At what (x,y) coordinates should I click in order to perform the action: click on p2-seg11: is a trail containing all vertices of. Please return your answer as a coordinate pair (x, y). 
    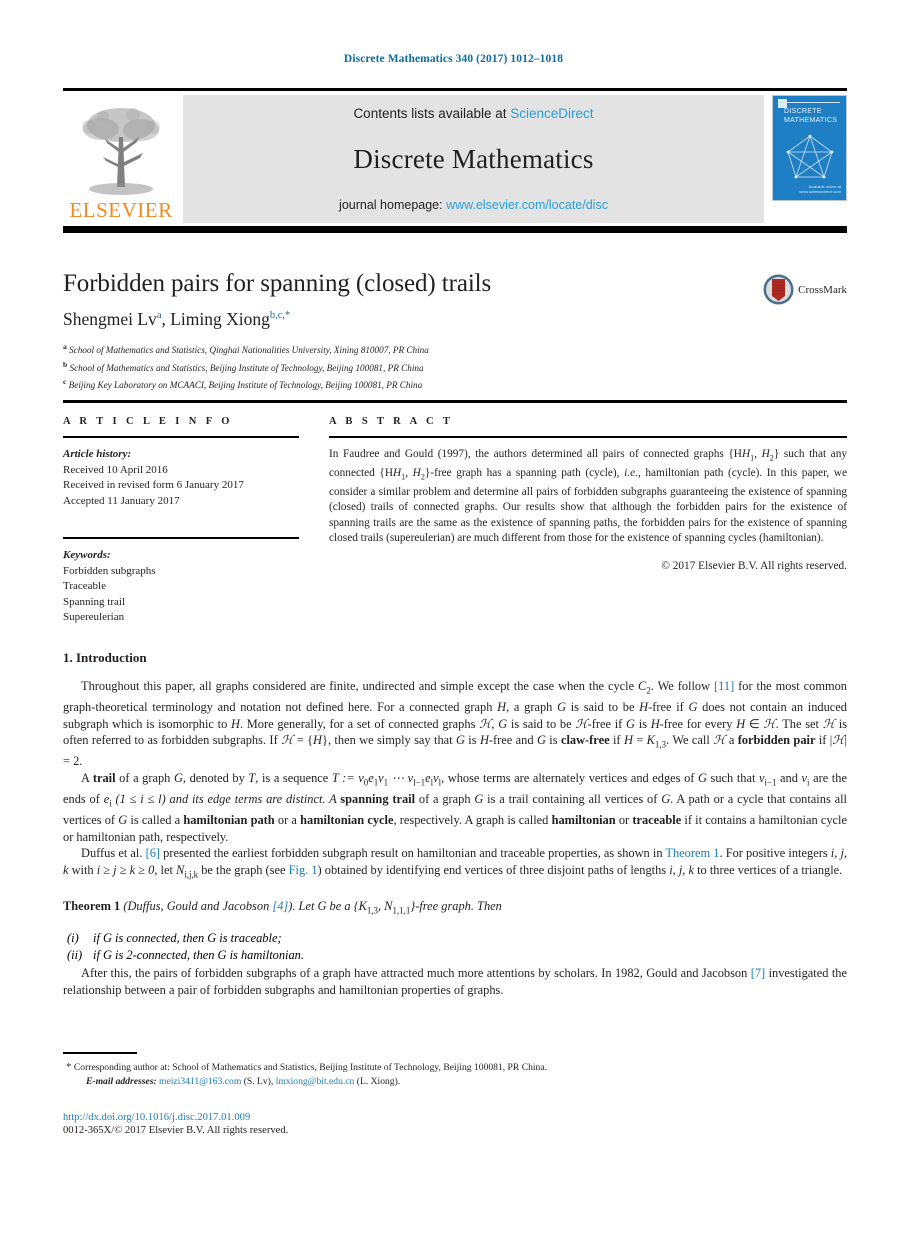
    Looking at the image, I should click on (572, 798).